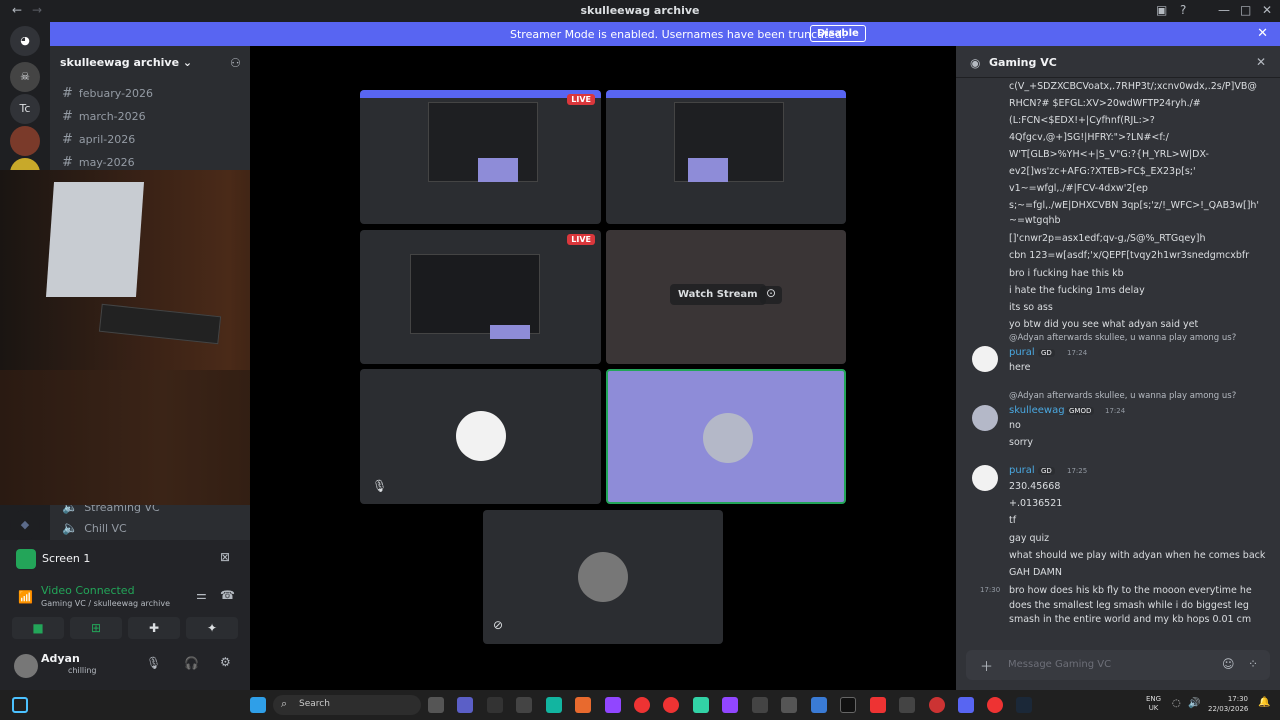 This screenshot has height=720, width=1280. Describe the element at coordinates (1080, 411) in the screenshot. I see `role-badge: GMOD` at that location.